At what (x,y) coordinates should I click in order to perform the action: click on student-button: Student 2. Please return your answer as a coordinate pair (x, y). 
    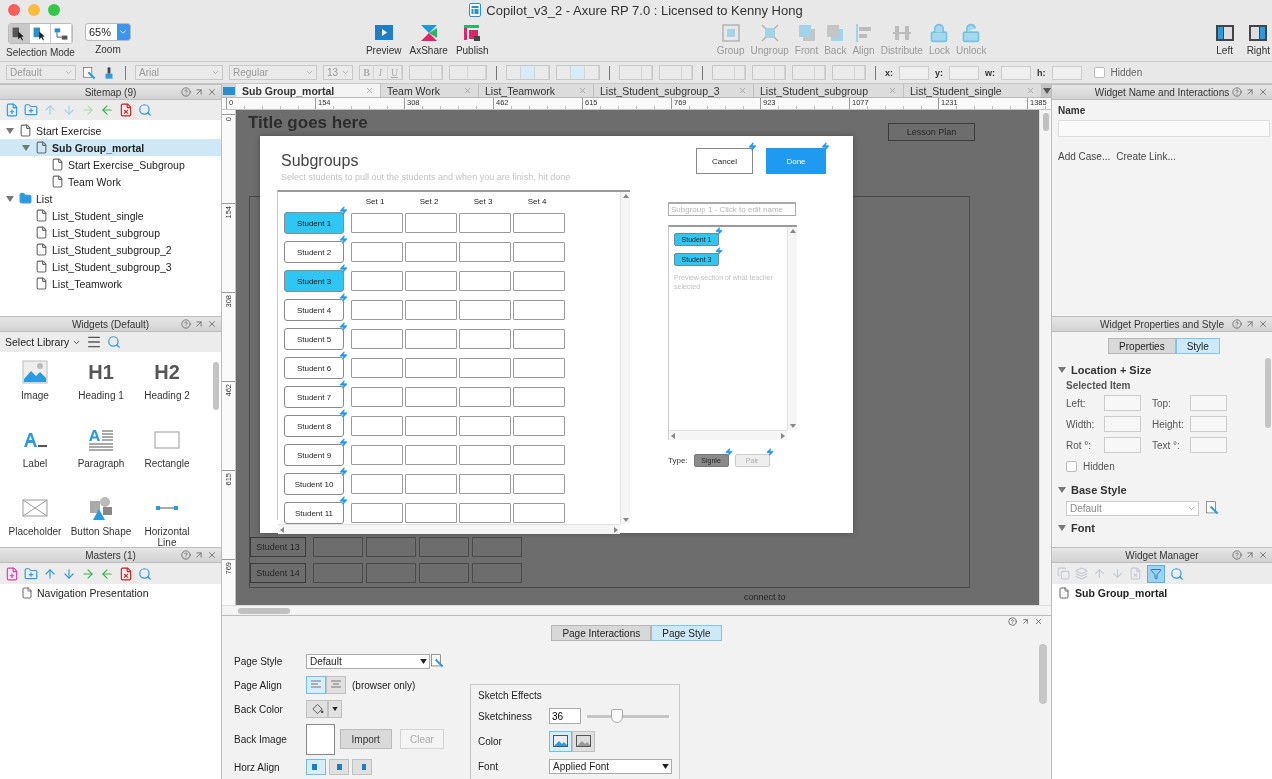
    Looking at the image, I should click on (314, 252).